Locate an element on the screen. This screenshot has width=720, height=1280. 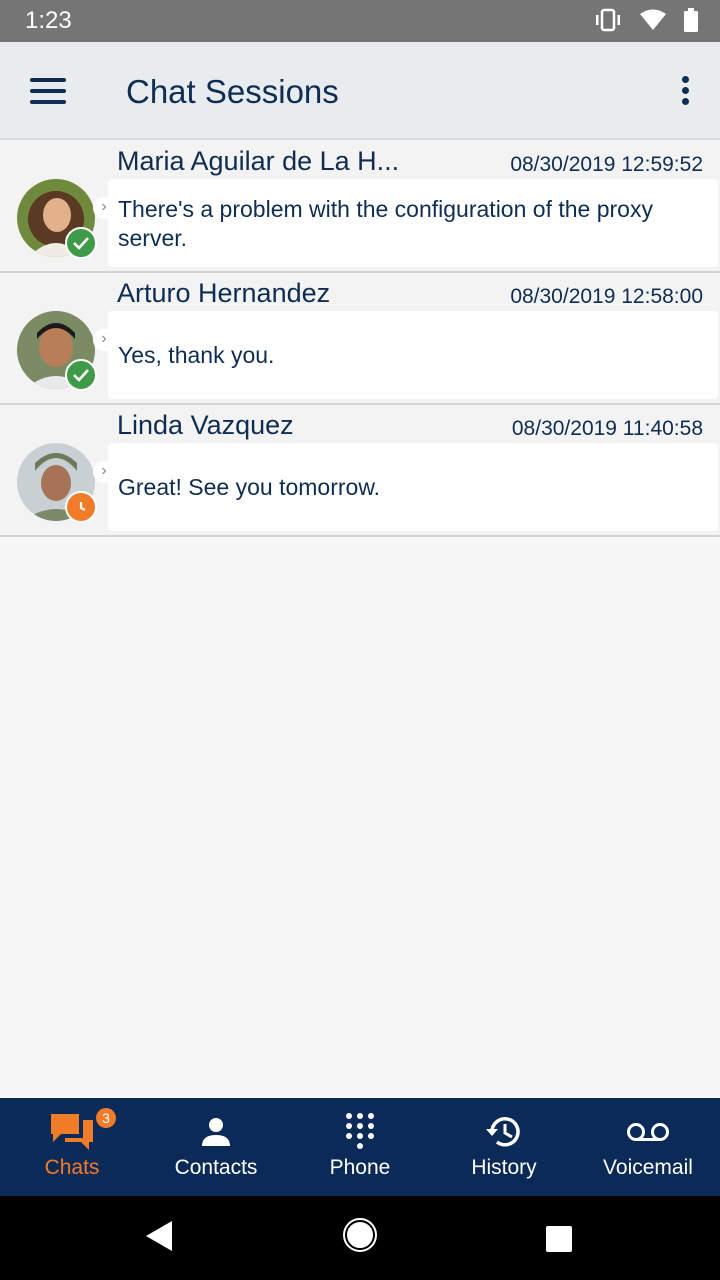
nav-phone: Phone is located at coordinates (360, 1147).